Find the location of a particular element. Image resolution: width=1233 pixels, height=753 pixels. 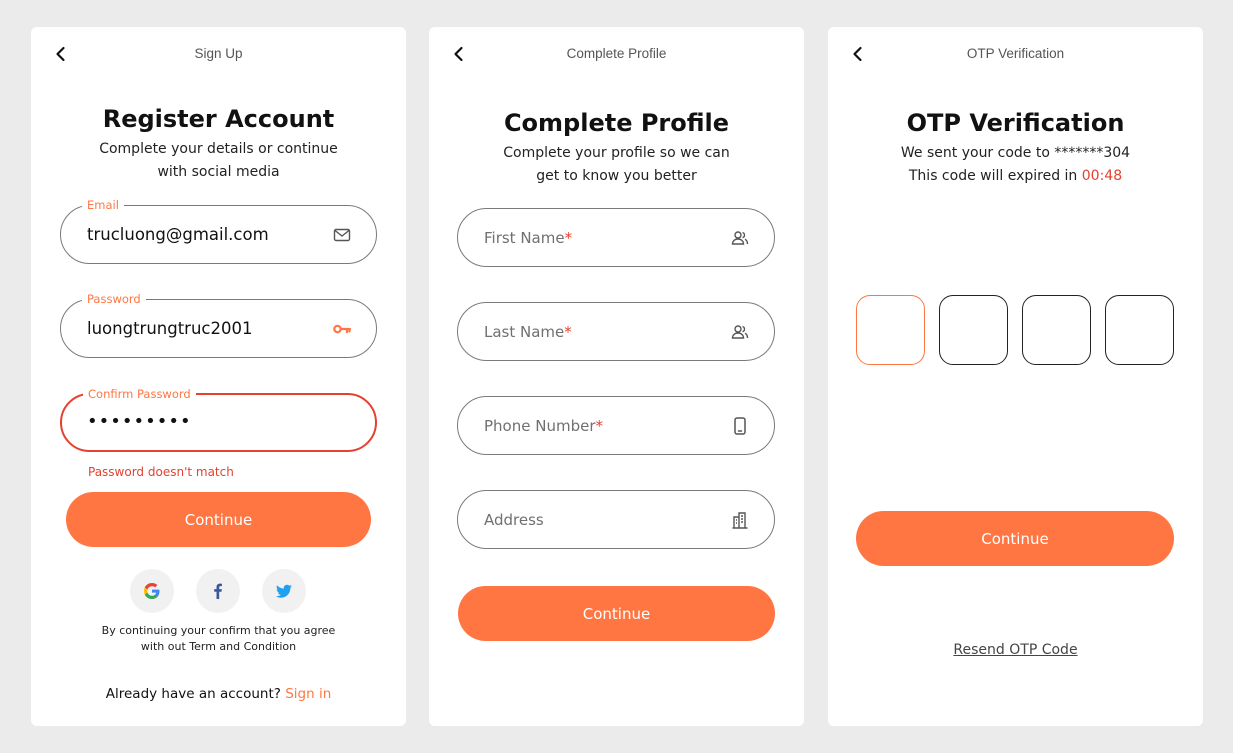

subtitle-line: Complete your profile so we can is located at coordinates (616, 153).